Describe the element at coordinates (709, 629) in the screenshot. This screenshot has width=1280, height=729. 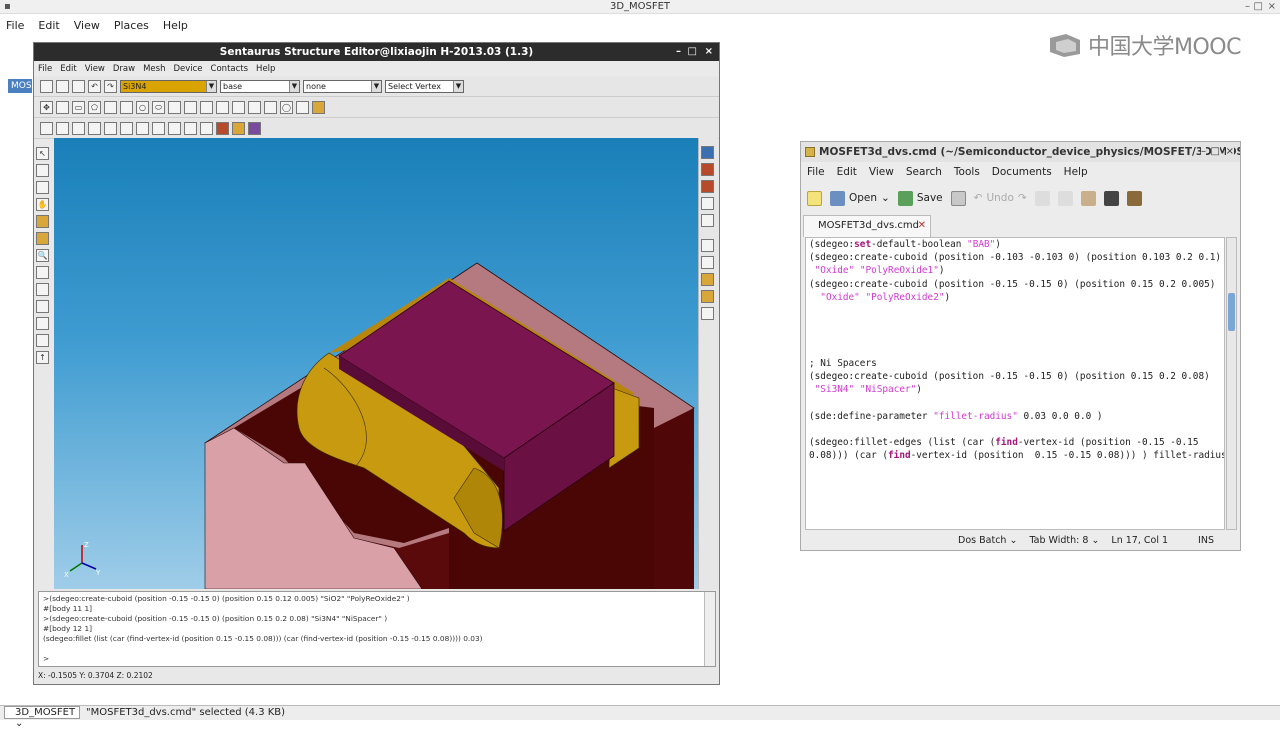
I see `console-scrollbar` at that location.